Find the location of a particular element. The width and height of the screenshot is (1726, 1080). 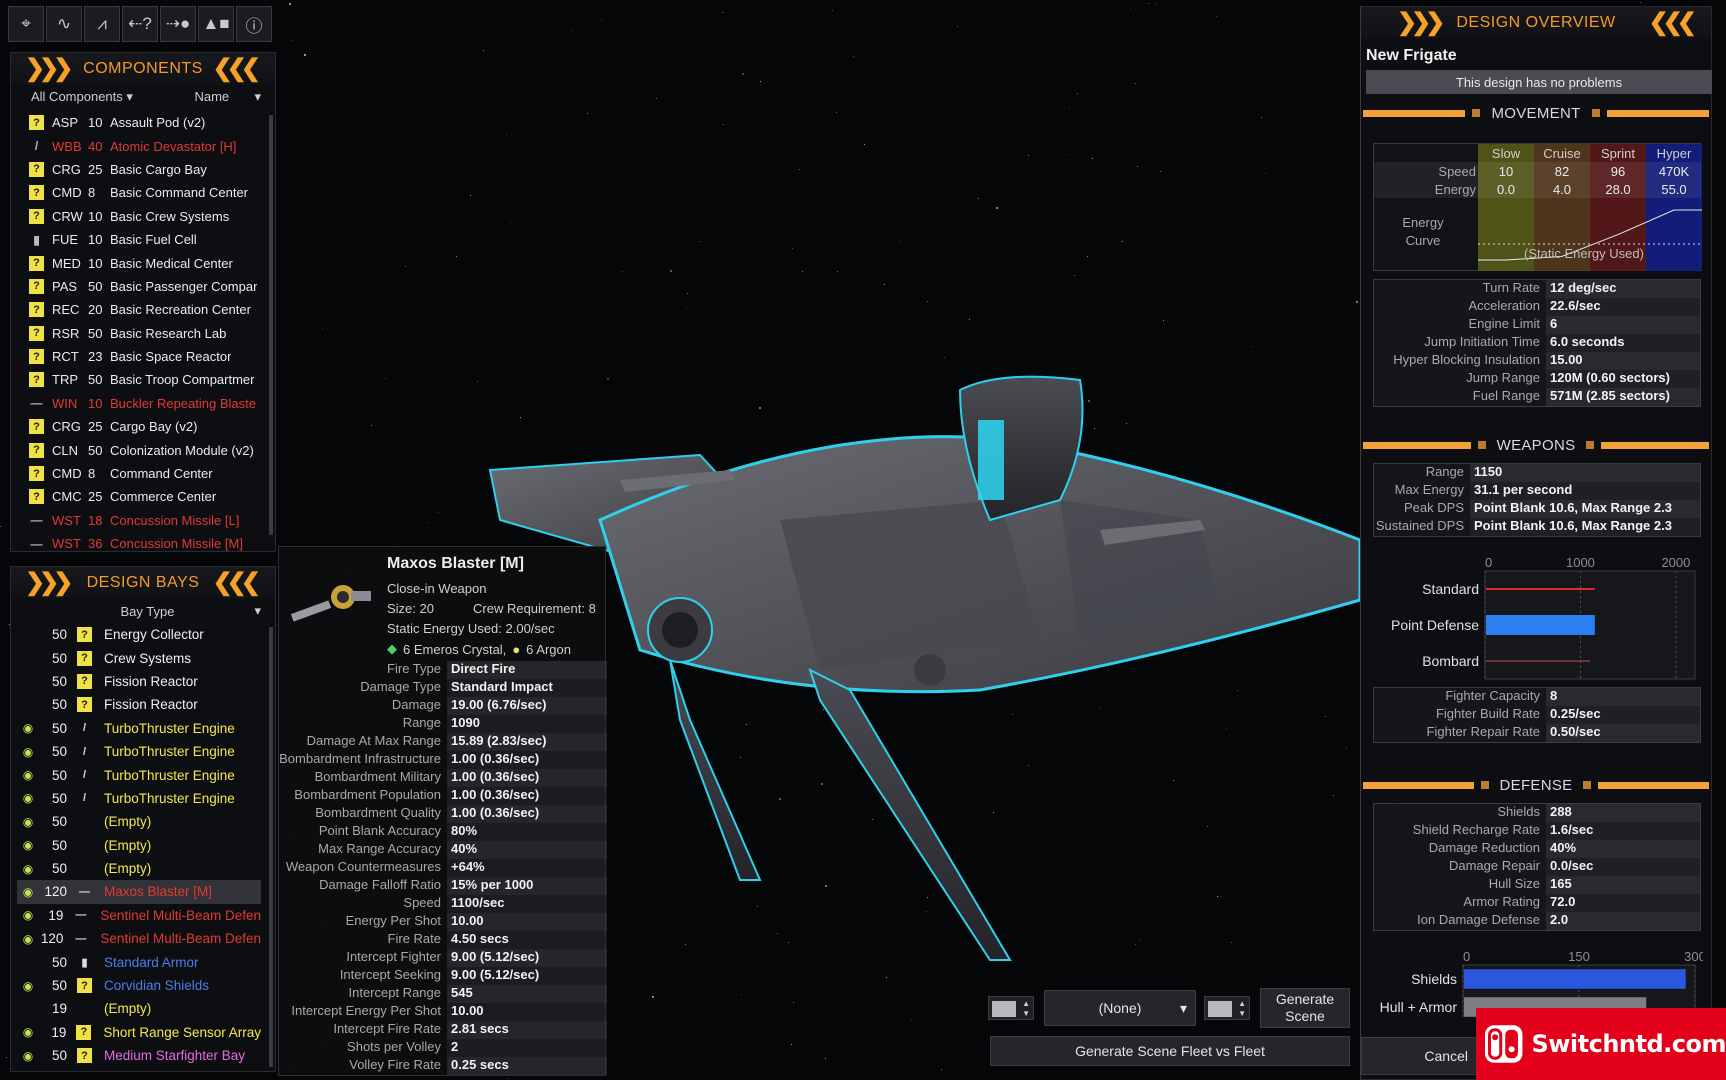

component-row: ? ASP 10 Assault Pod (v2) is located at coordinates (139, 122).